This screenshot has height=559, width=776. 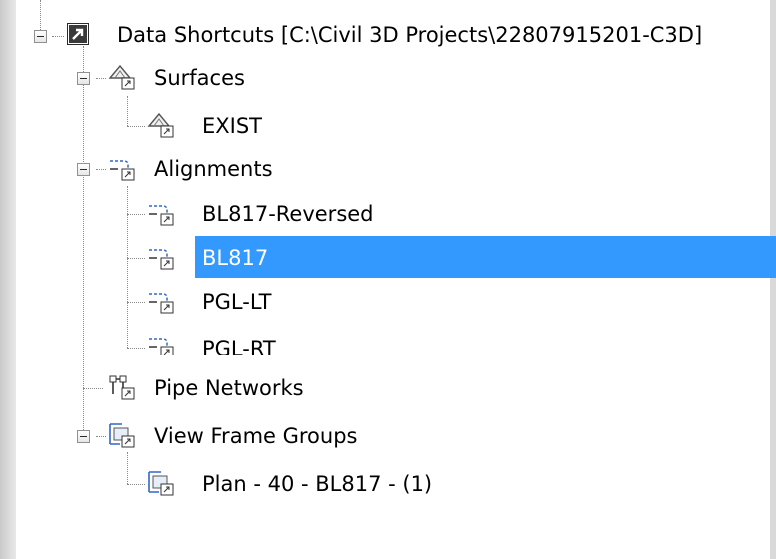 What do you see at coordinates (83, 78) in the screenshot?
I see `collapse-toggle-surfaces` at bounding box center [83, 78].